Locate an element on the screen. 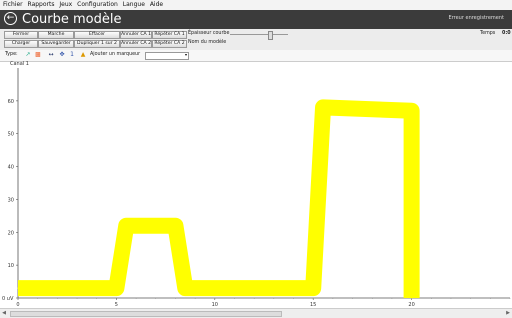 This screenshot has width=512, height=318. resize-horizontal-icon: ↔ is located at coordinates (51, 55).